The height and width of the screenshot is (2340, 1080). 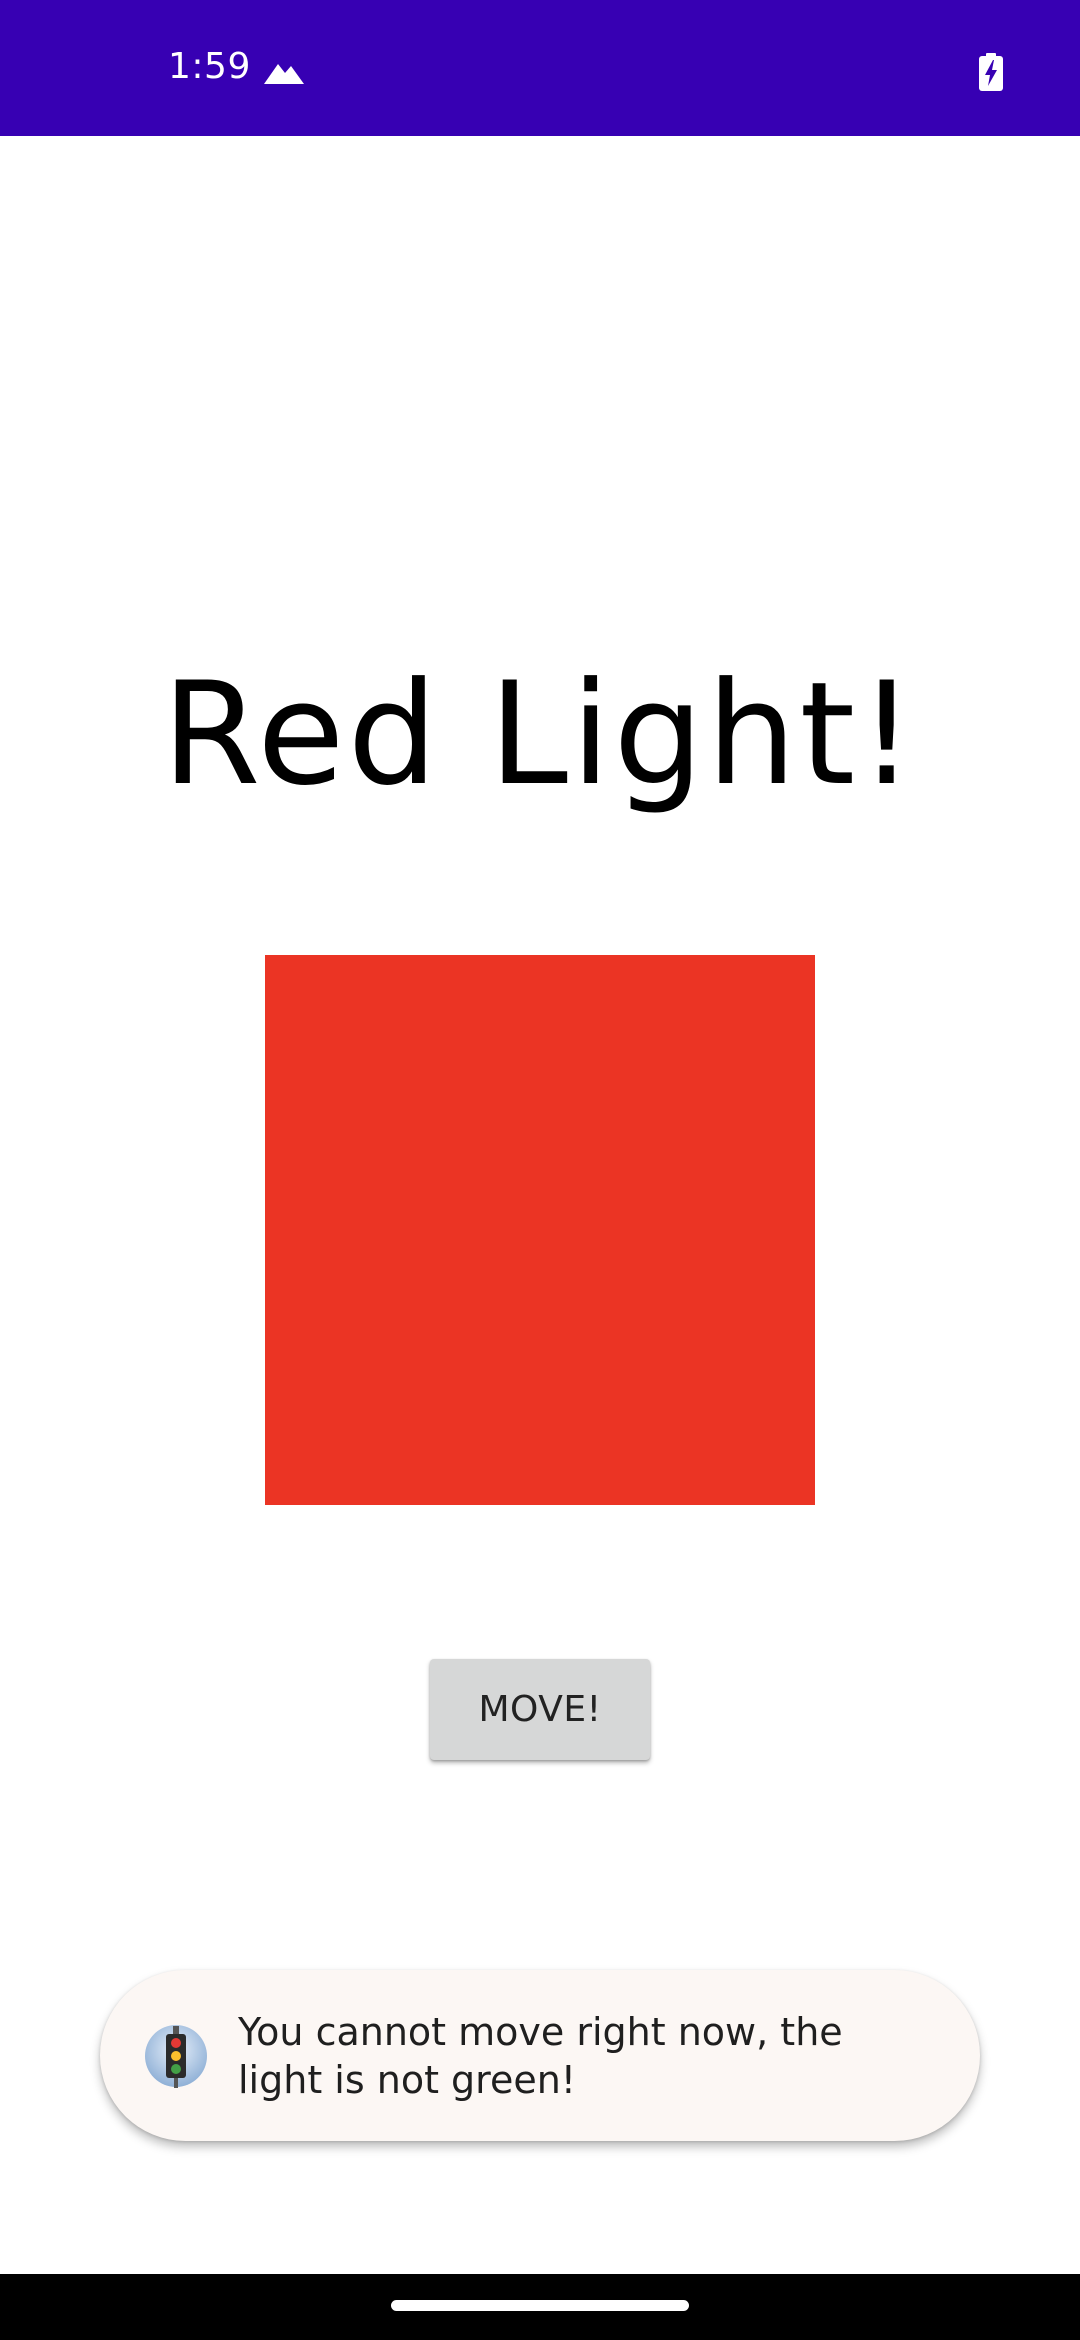 What do you see at coordinates (176, 2056) in the screenshot?
I see `traffic-light-icon` at bounding box center [176, 2056].